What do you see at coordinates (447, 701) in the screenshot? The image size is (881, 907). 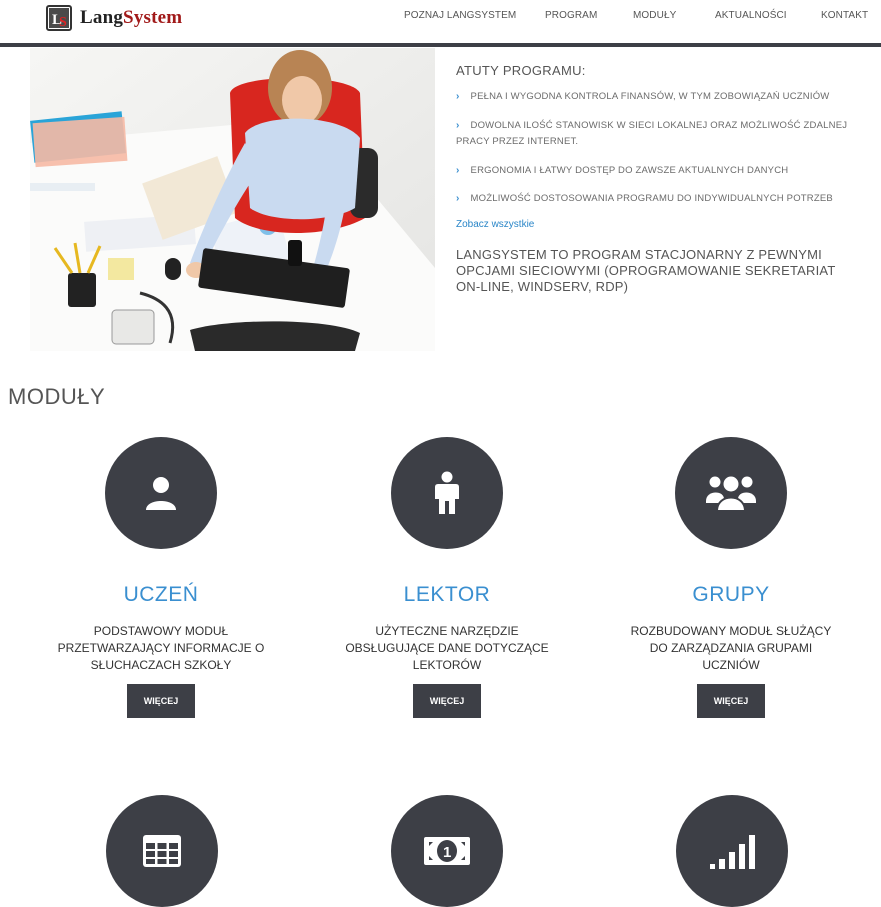 I see `more-button-lektor: WIĘCEJ` at bounding box center [447, 701].